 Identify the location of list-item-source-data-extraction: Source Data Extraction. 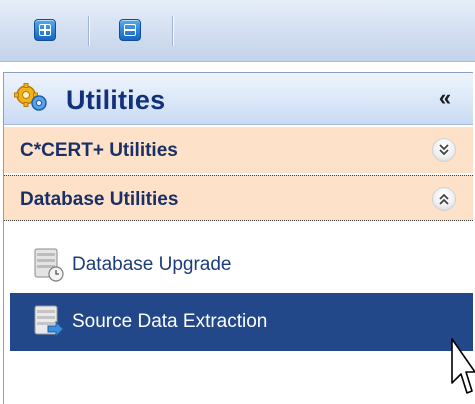
(241, 322).